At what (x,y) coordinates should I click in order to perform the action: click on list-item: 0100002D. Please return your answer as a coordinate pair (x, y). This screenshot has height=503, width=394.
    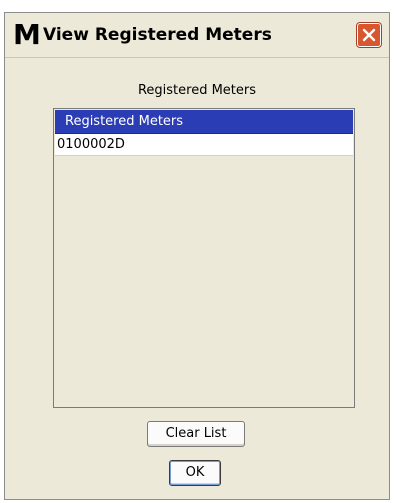
    Looking at the image, I should click on (204, 145).